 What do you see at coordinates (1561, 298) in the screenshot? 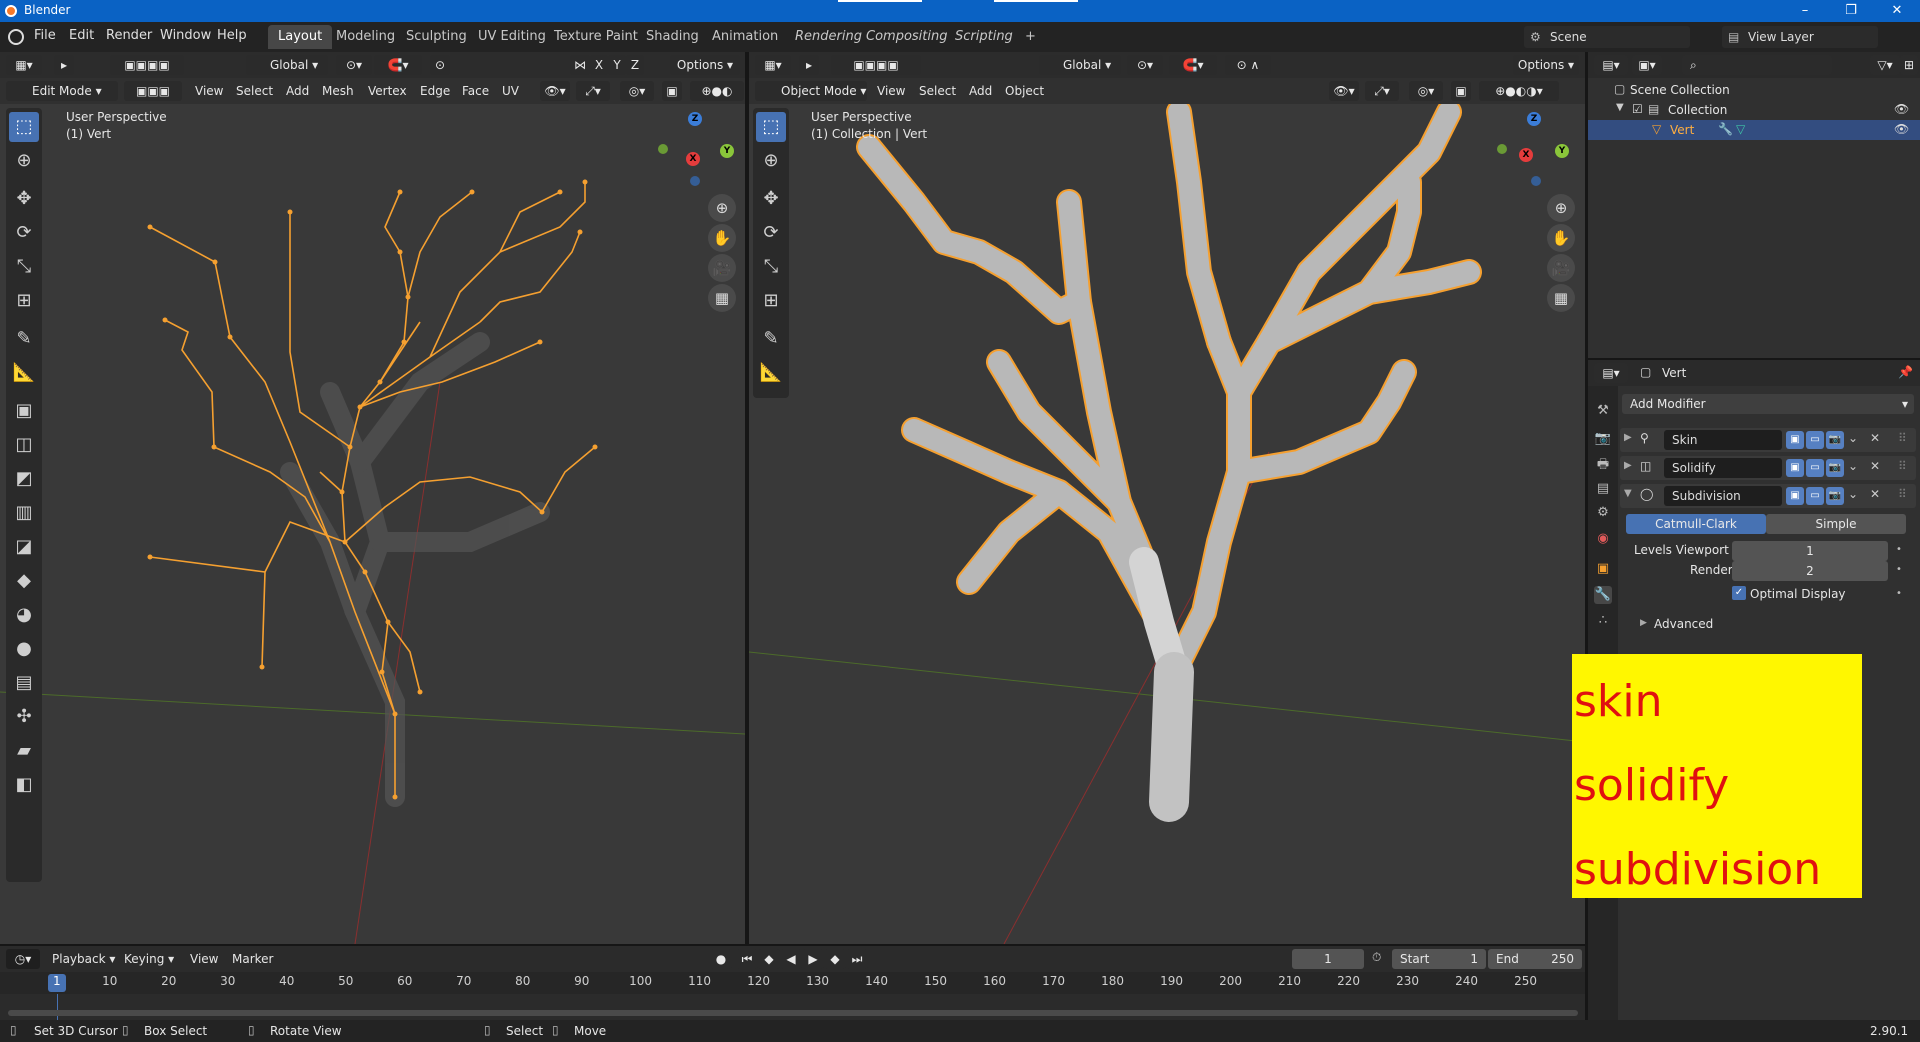
I see `perspective-grid-icon: ▦` at bounding box center [1561, 298].